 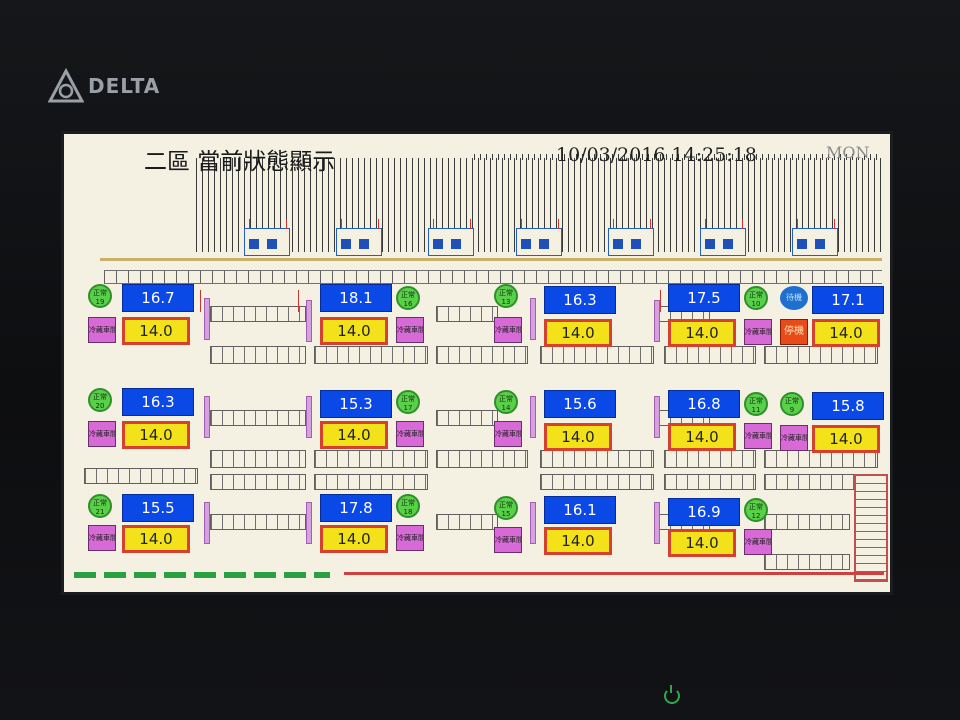 What do you see at coordinates (848, 406) in the screenshot?
I see `temp-reading: 15.8` at bounding box center [848, 406].